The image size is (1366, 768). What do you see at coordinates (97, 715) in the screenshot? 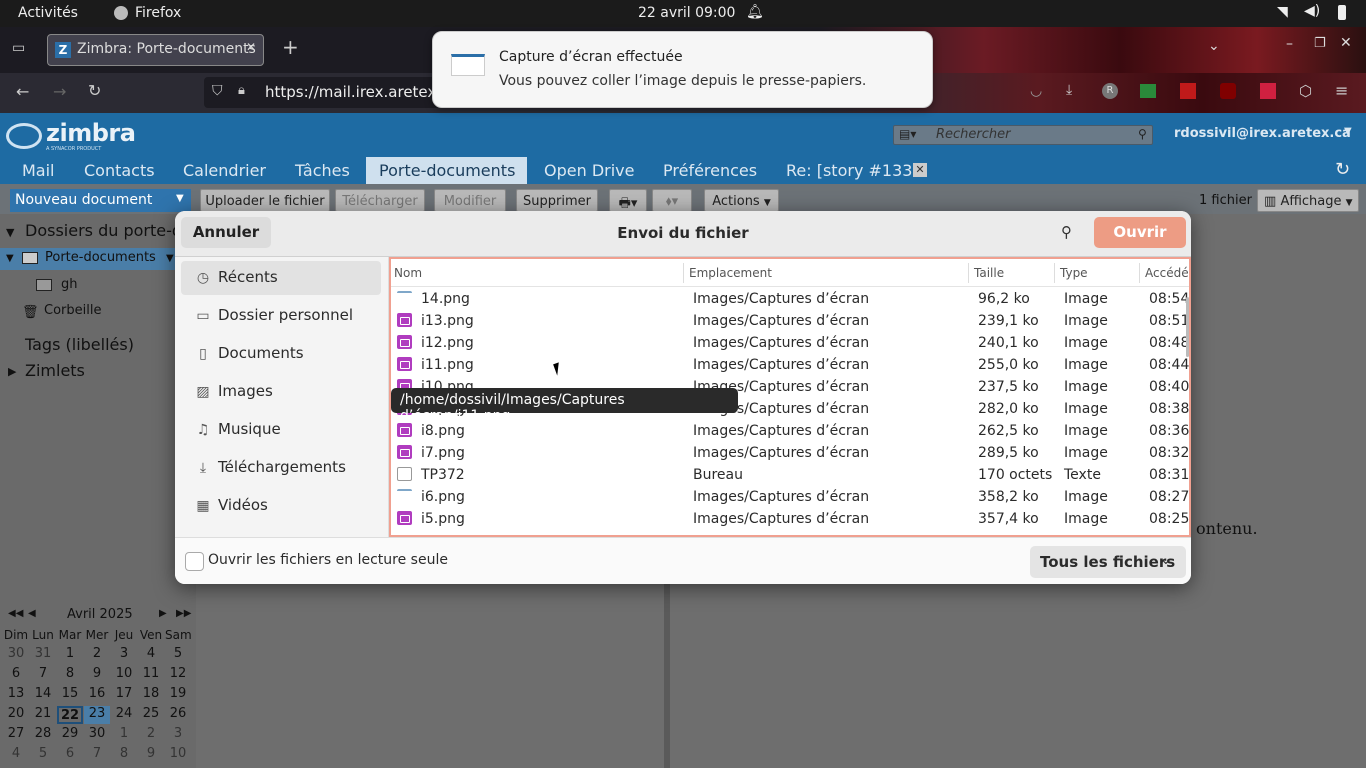
I see `calendar-day: 23` at bounding box center [97, 715].